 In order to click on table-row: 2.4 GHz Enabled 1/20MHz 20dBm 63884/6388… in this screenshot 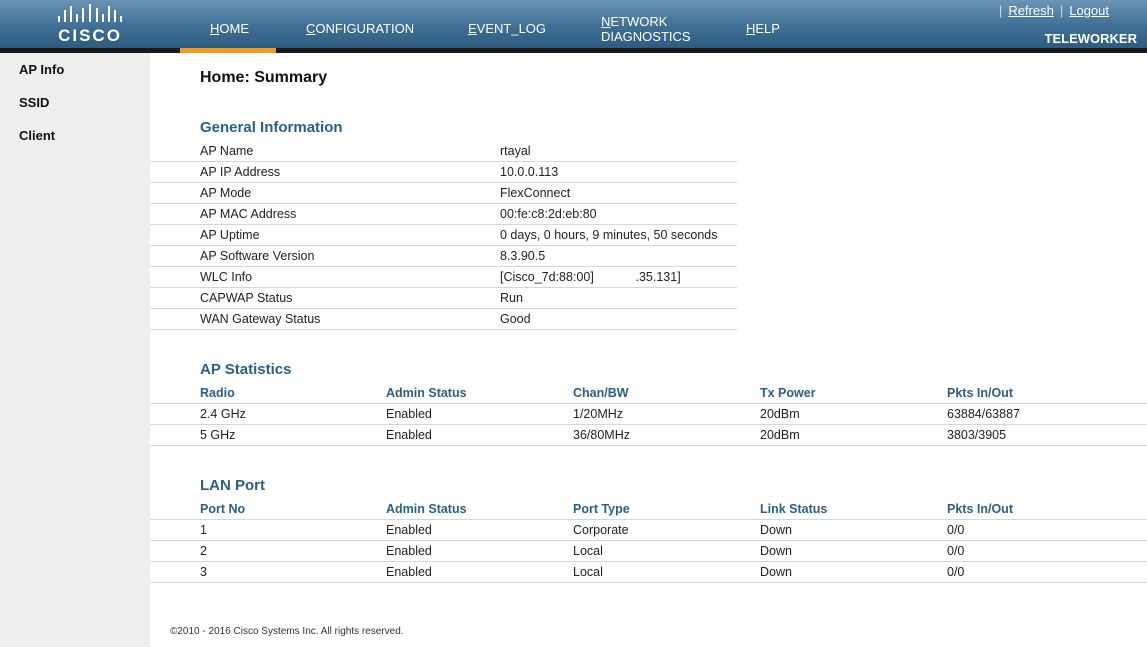, I will do `click(648, 414)`.